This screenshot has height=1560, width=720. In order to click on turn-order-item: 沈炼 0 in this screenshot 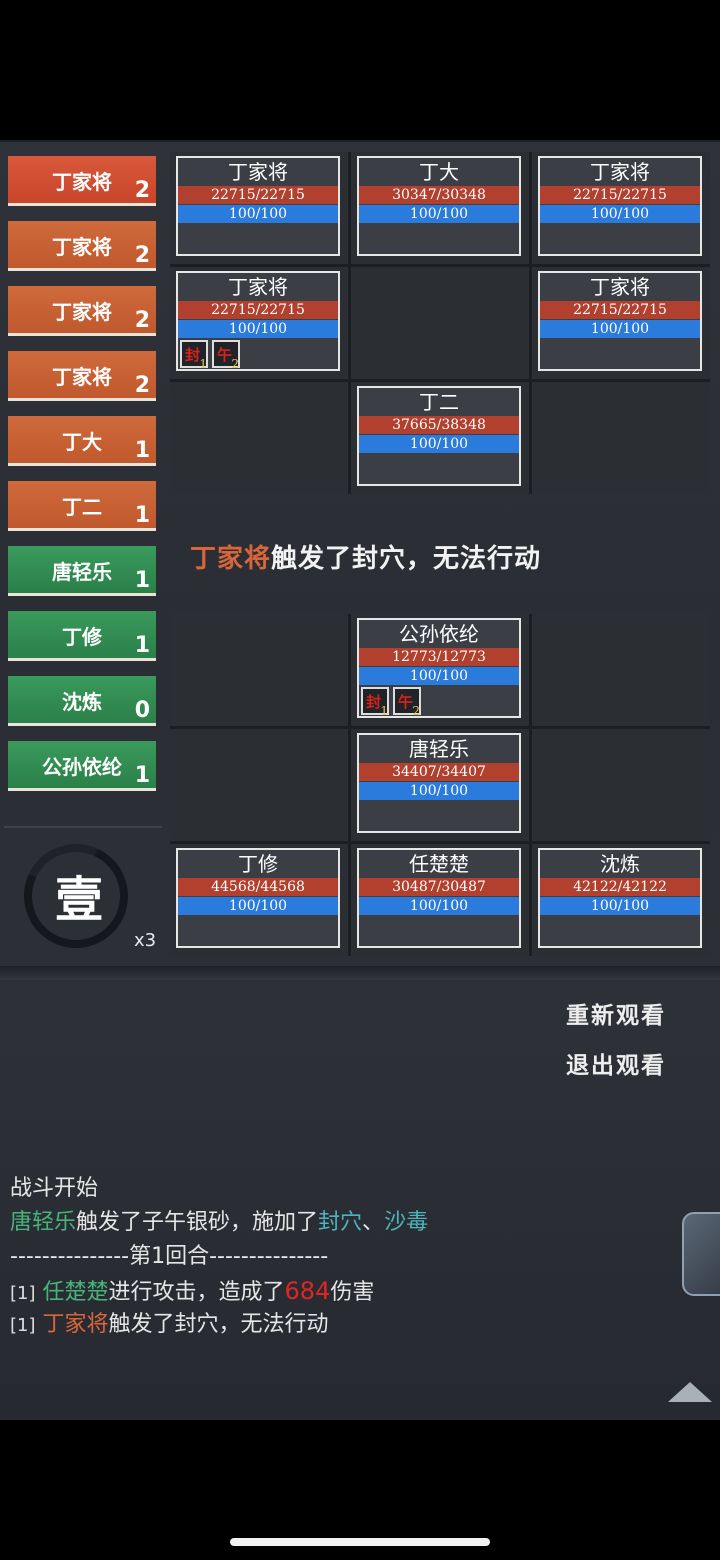, I will do `click(82, 701)`.